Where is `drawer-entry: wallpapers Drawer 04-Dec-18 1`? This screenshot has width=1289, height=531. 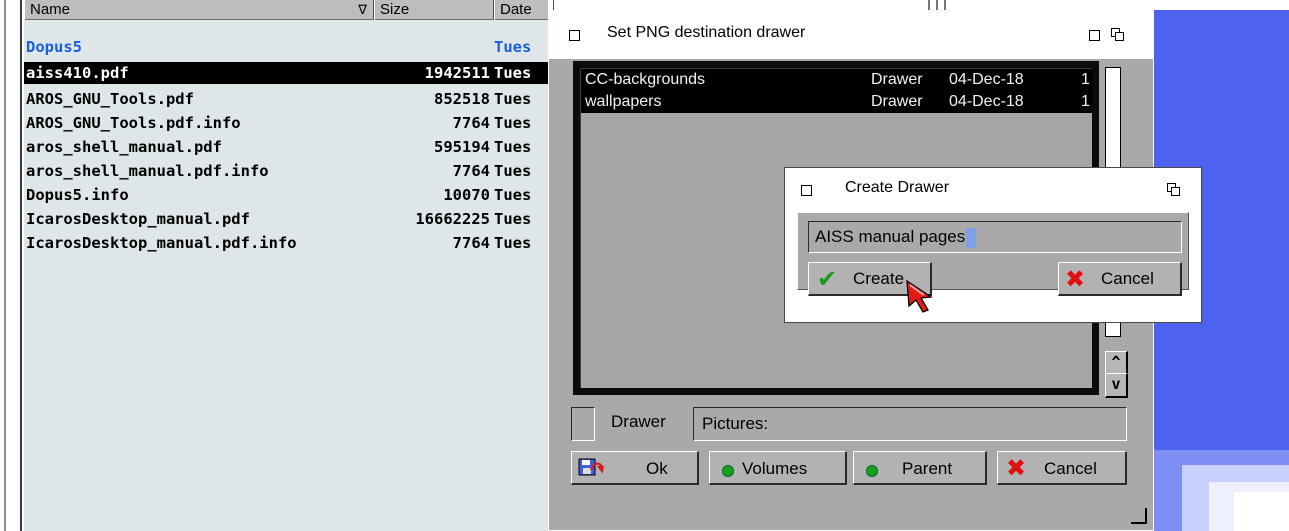 drawer-entry: wallpapers Drawer 04-Dec-18 1 is located at coordinates (837, 102).